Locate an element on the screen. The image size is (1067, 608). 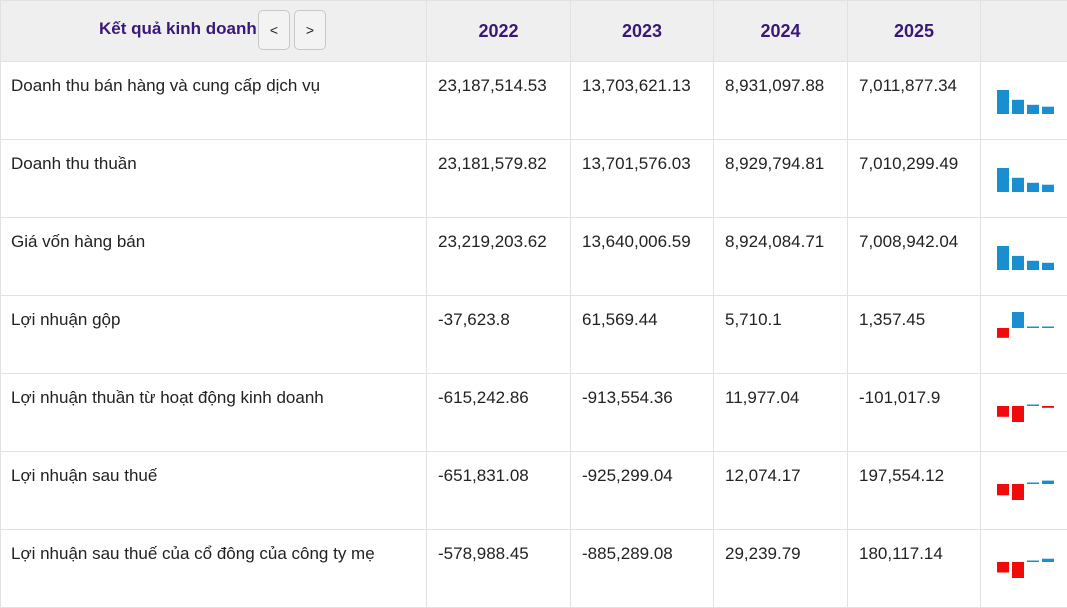
value-cell: 180,117.14 is located at coordinates (914, 569).